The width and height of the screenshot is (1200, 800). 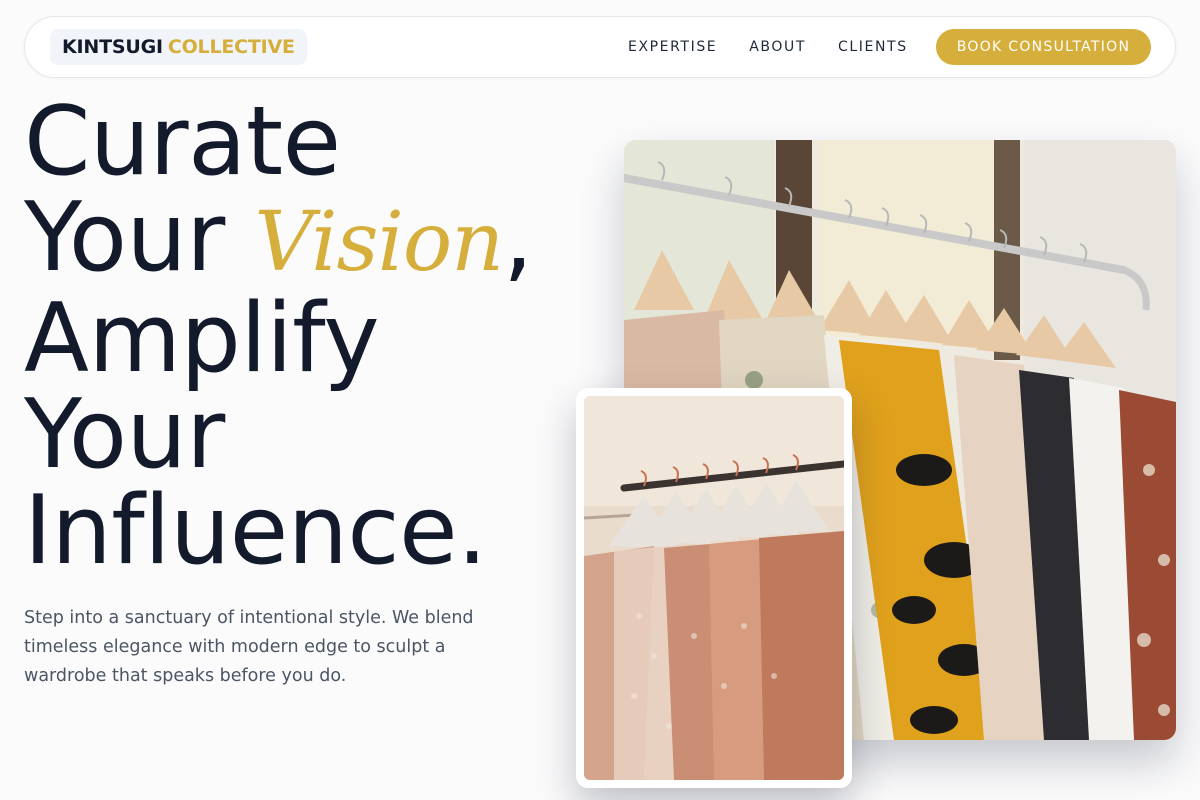 What do you see at coordinates (139, 238) in the screenshot?
I see `headline-your: Your` at bounding box center [139, 238].